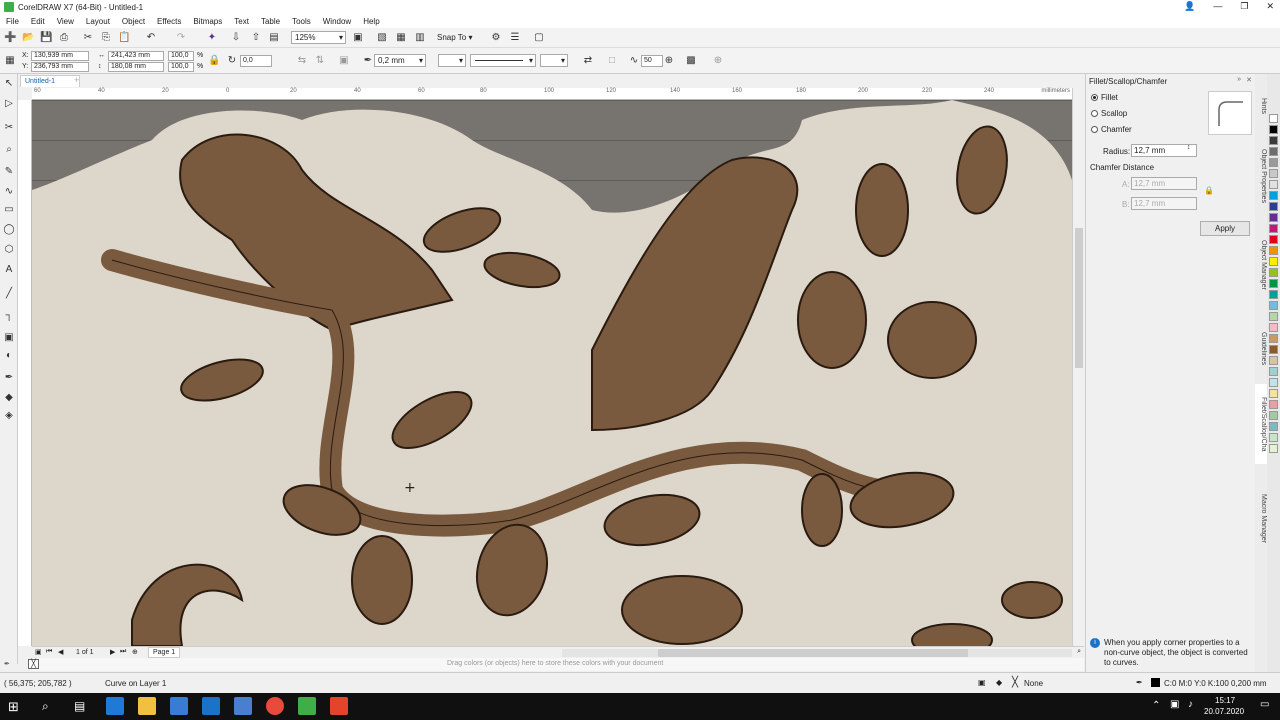 The width and height of the screenshot is (1280, 720). What do you see at coordinates (9, 230) in the screenshot?
I see `ellipse-tool-icon: ◯` at bounding box center [9, 230].